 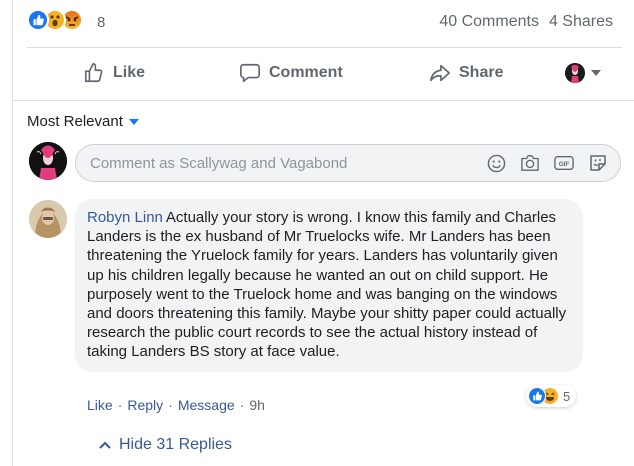 I want to click on commenter-avatar, so click(x=48, y=219).